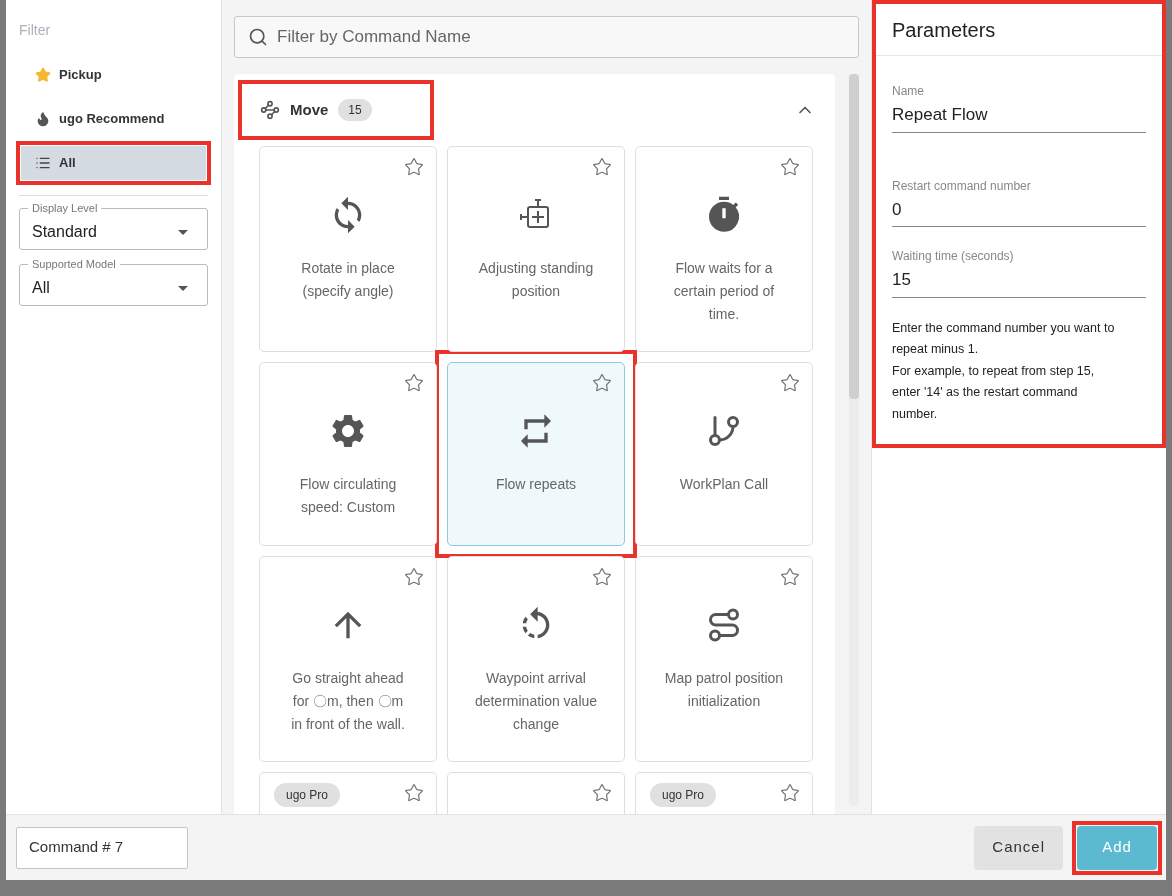  Describe the element at coordinates (309, 109) in the screenshot. I see `group-title: Move` at that location.